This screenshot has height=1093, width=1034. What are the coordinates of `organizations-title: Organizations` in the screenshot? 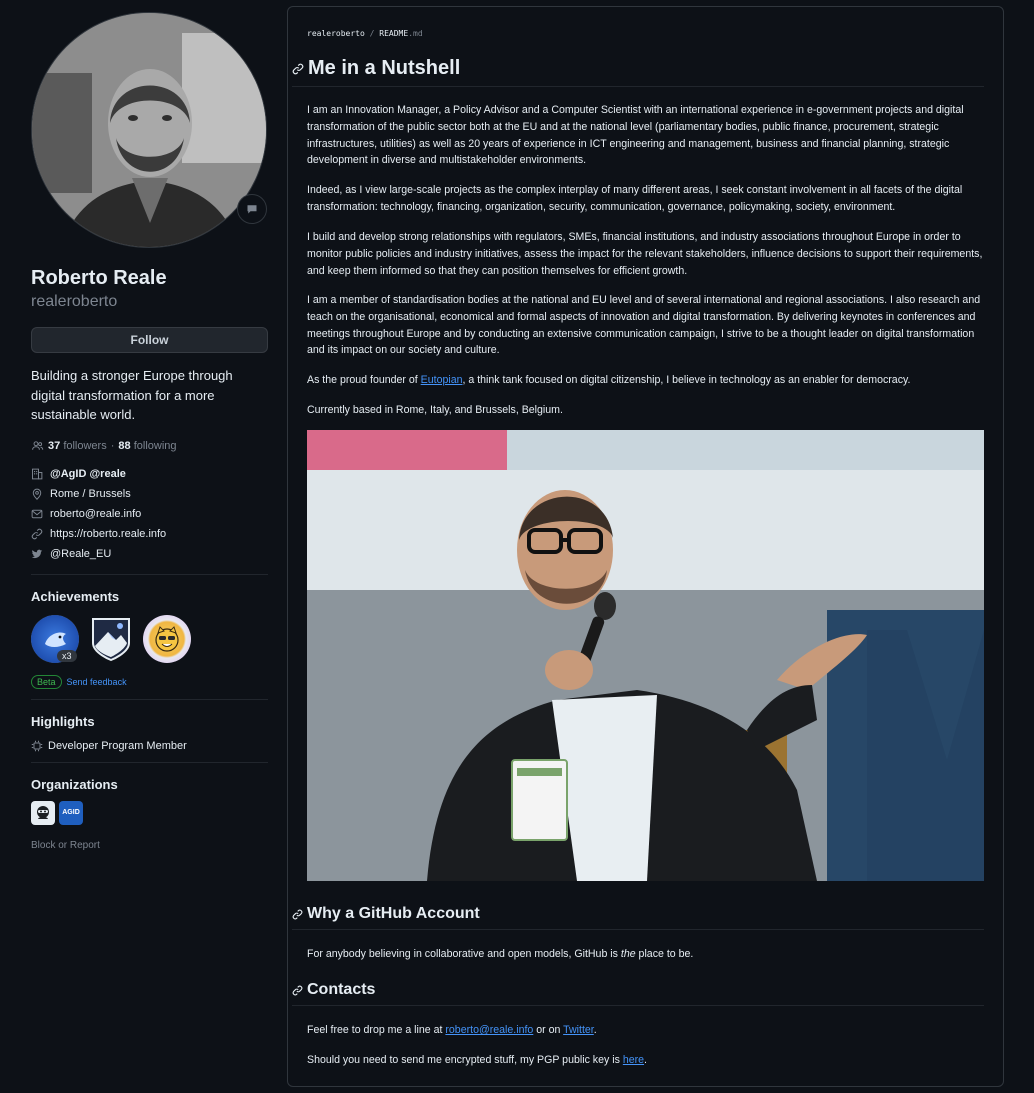 It's located at (74, 784).